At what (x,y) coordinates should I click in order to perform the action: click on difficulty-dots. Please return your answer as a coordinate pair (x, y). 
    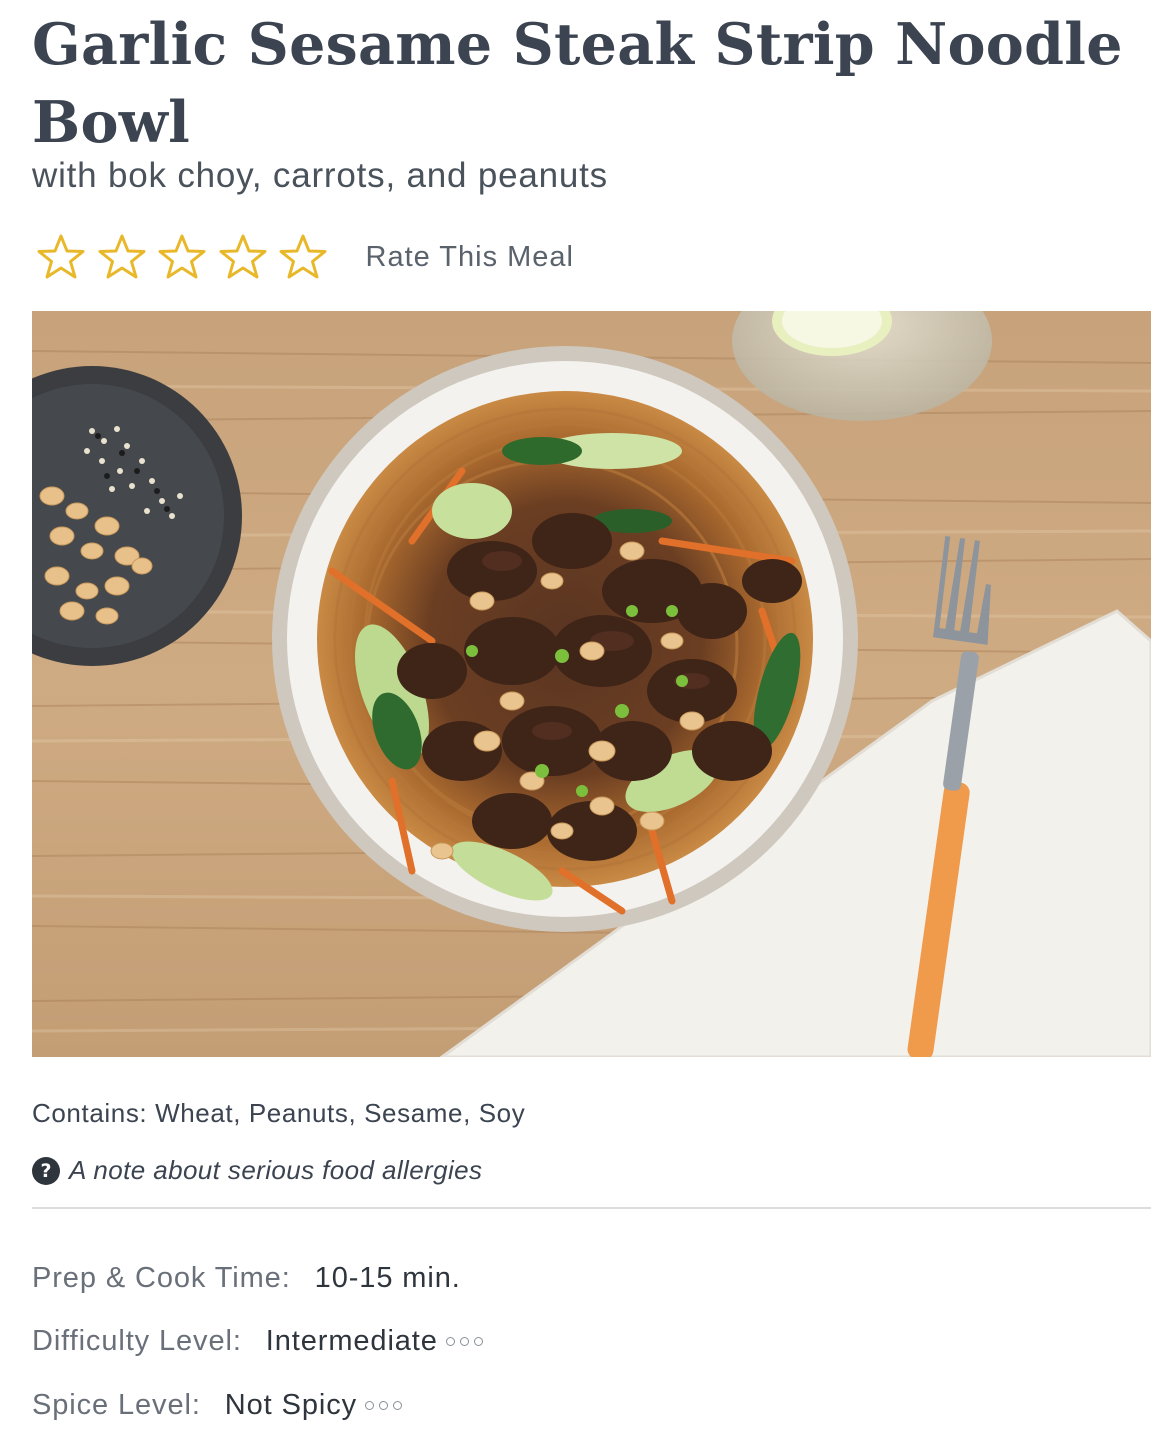
    Looking at the image, I should click on (464, 1341).